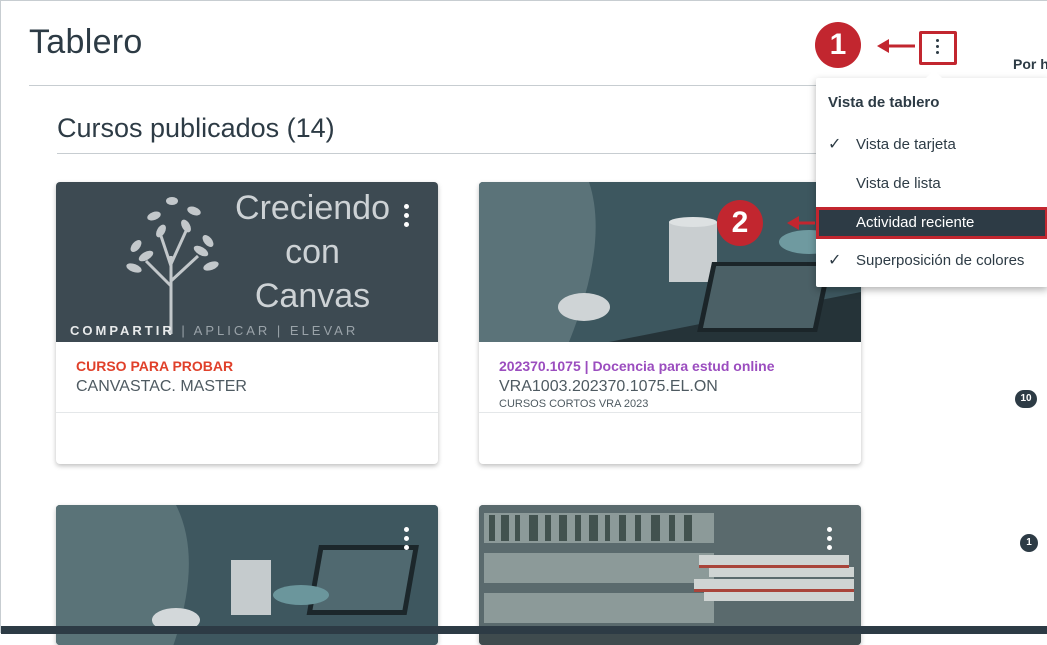 The width and height of the screenshot is (1047, 645). I want to click on callout-arrows, so click(851, 134).